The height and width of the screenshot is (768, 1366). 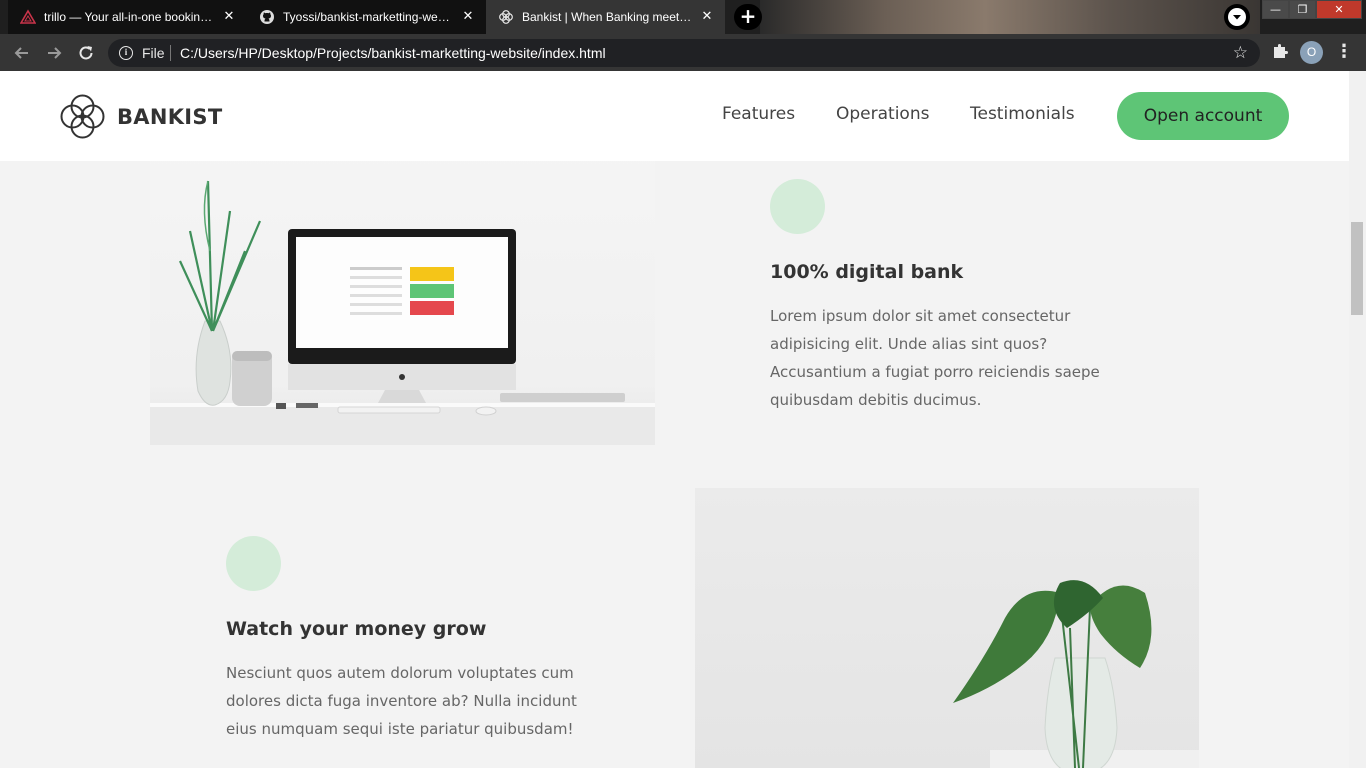 I want to click on feature-icon-grow, so click(x=253, y=563).